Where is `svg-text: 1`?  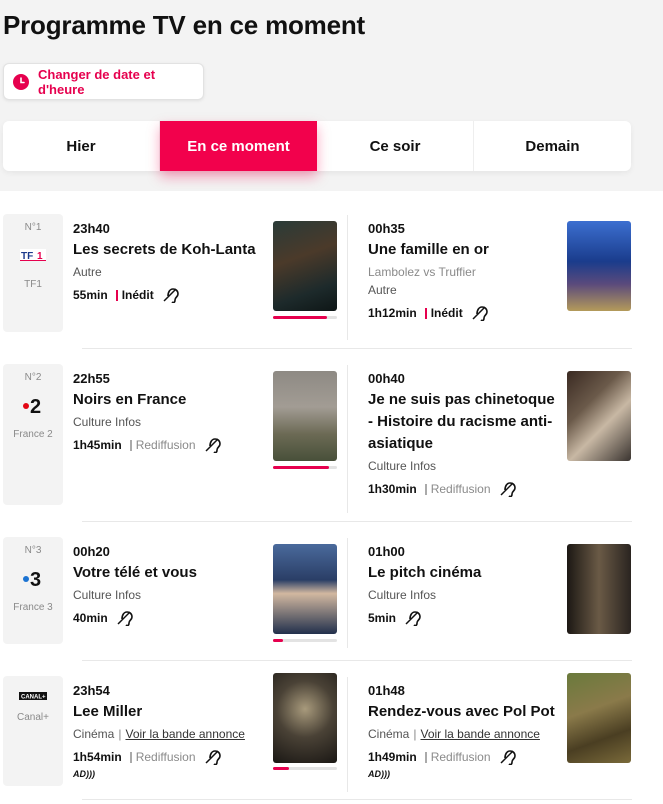 svg-text: 1 is located at coordinates (40, 256).